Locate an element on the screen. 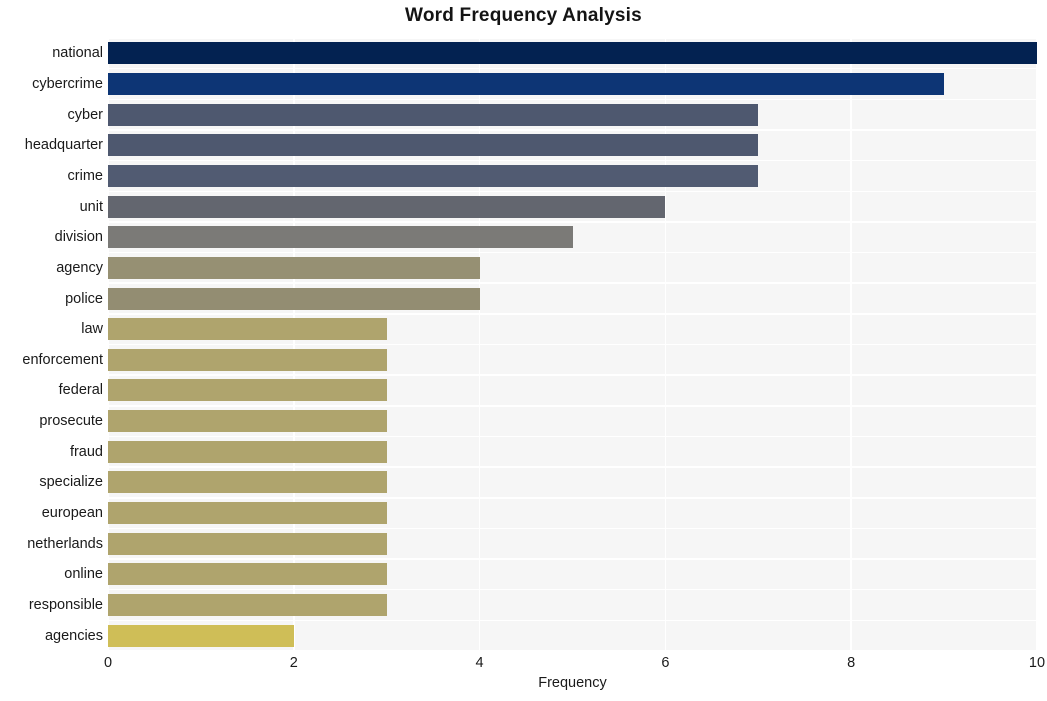  x-axis-label: Frequency is located at coordinates (572, 683).